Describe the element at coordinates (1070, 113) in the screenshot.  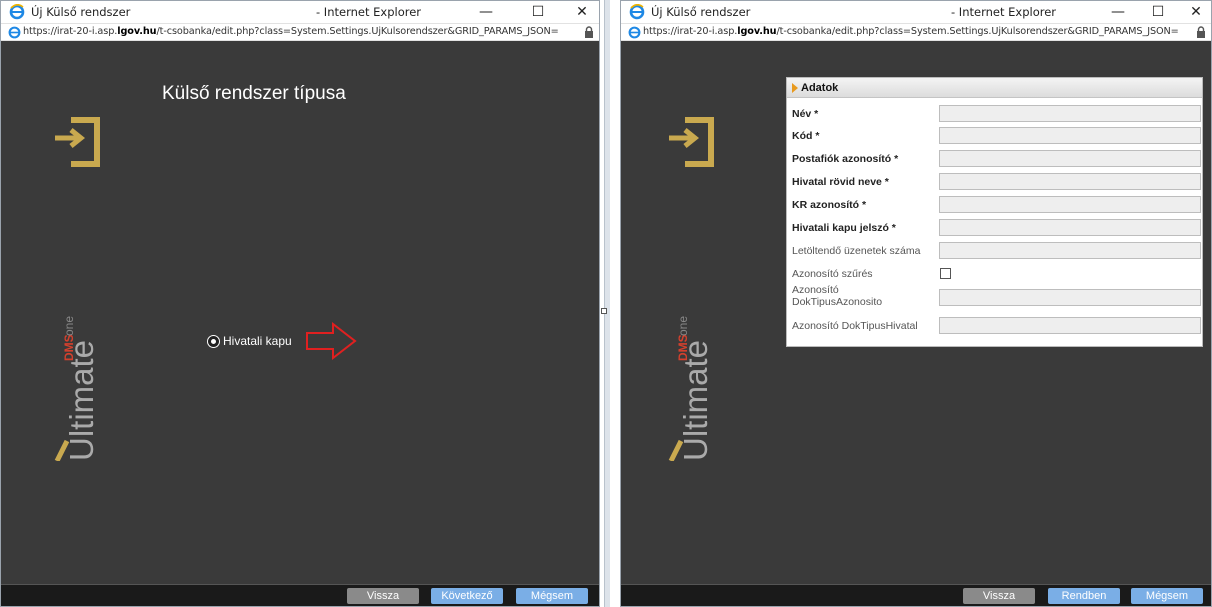
I see `nev-input` at that location.